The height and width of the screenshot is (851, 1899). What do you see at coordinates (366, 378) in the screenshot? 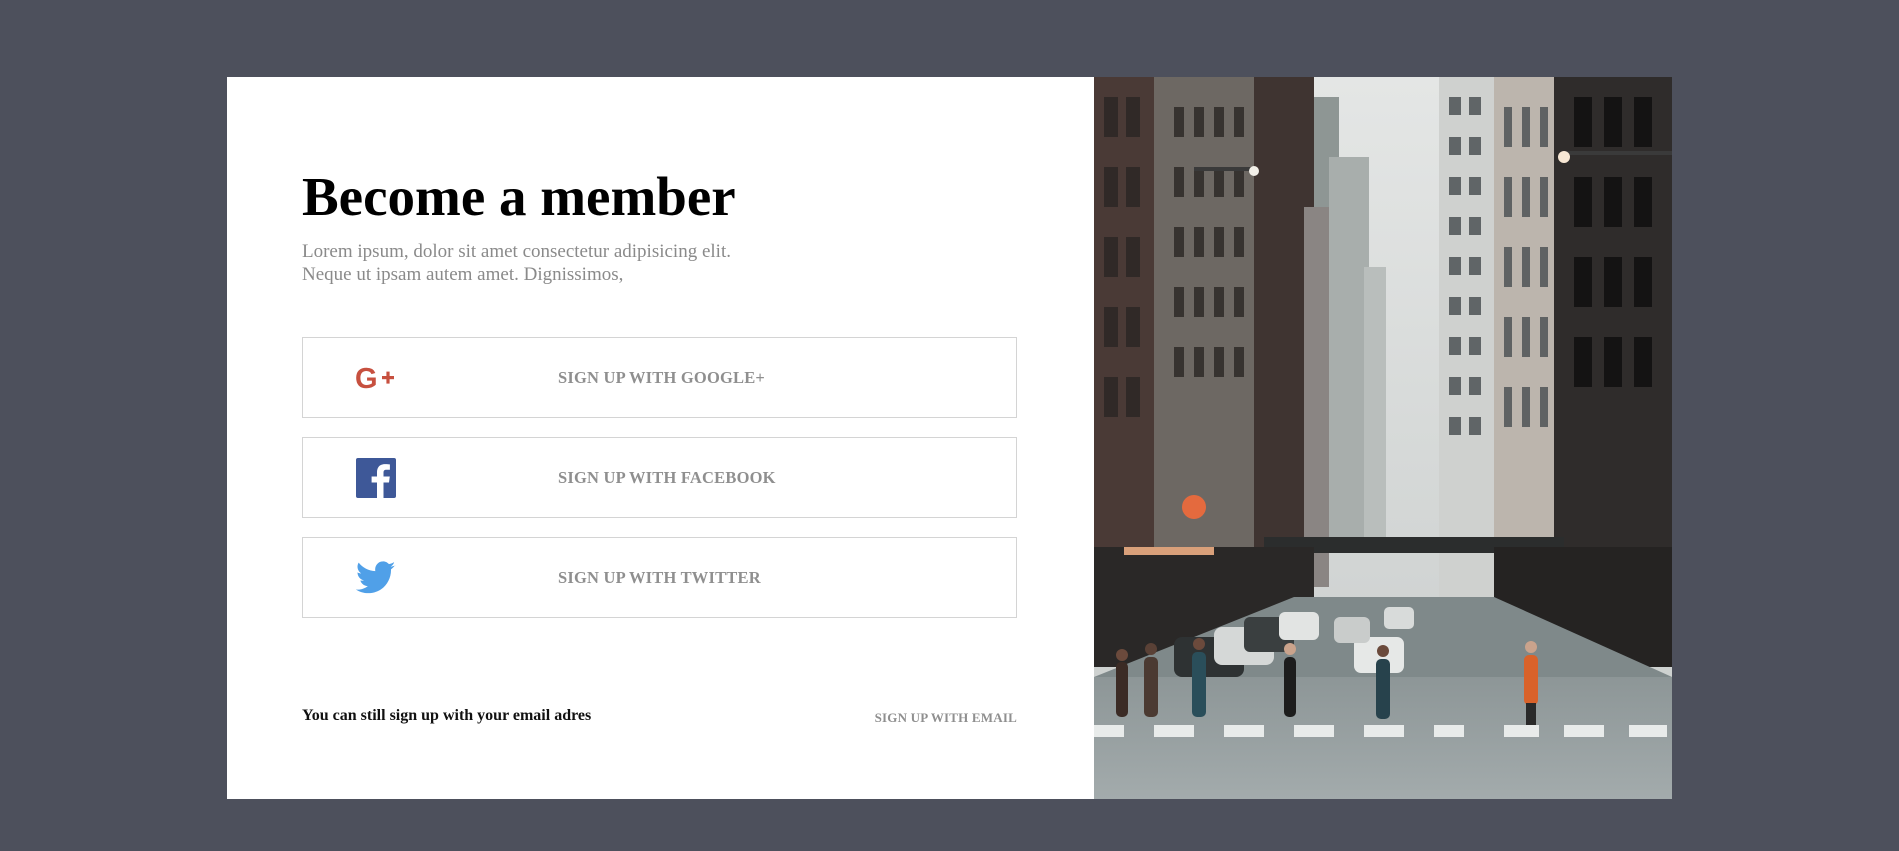
I see `svg-text: G` at bounding box center [366, 378].